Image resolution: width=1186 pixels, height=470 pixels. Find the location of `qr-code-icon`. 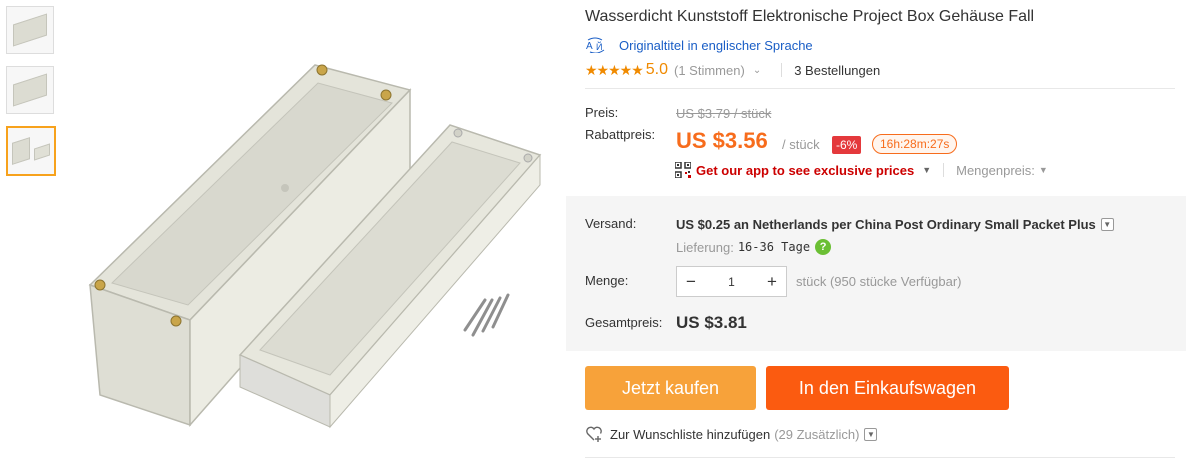

qr-code-icon is located at coordinates (683, 170).